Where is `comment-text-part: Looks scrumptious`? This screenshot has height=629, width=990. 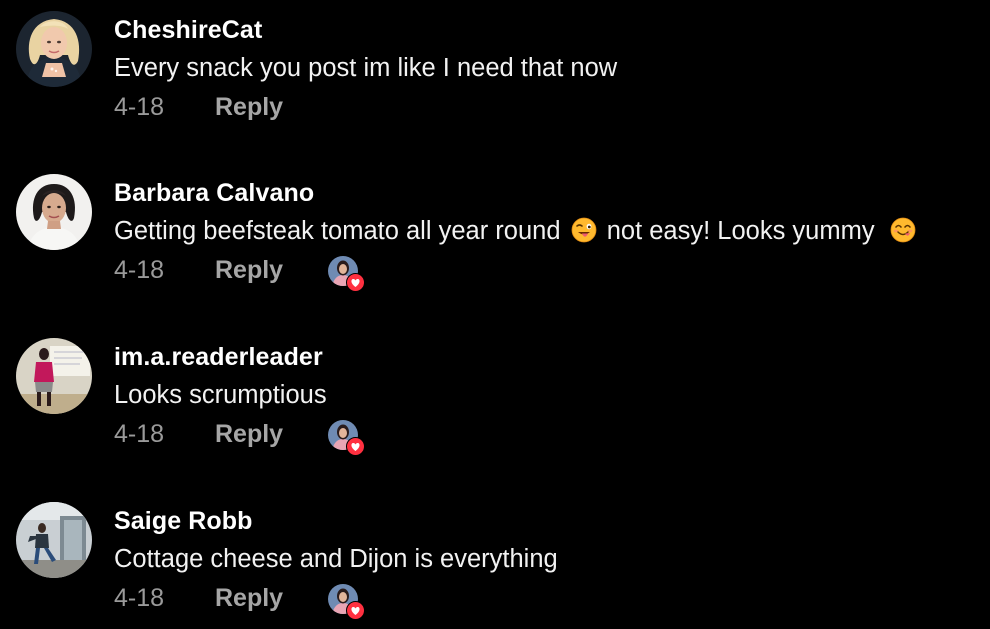 comment-text-part: Looks scrumptious is located at coordinates (220, 395).